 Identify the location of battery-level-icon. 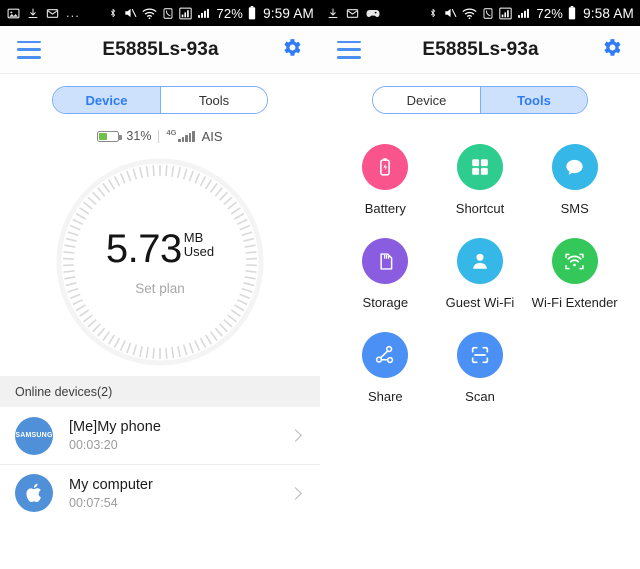
(109, 136).